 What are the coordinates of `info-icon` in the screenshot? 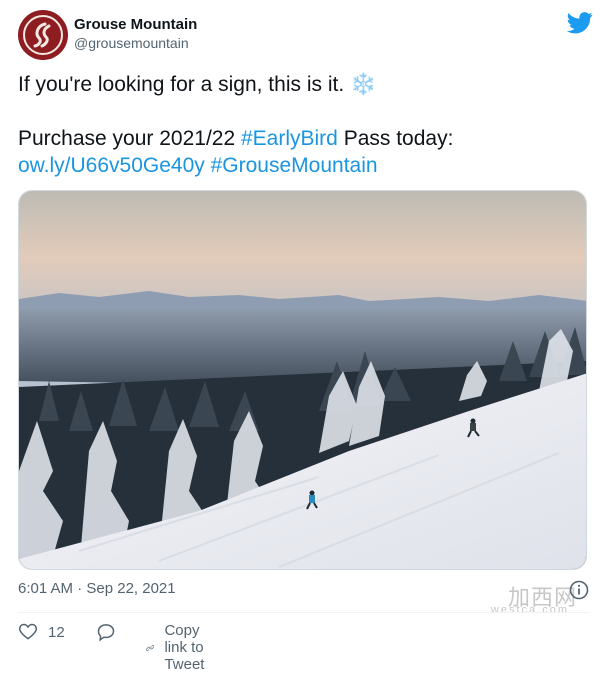 It's located at (579, 590).